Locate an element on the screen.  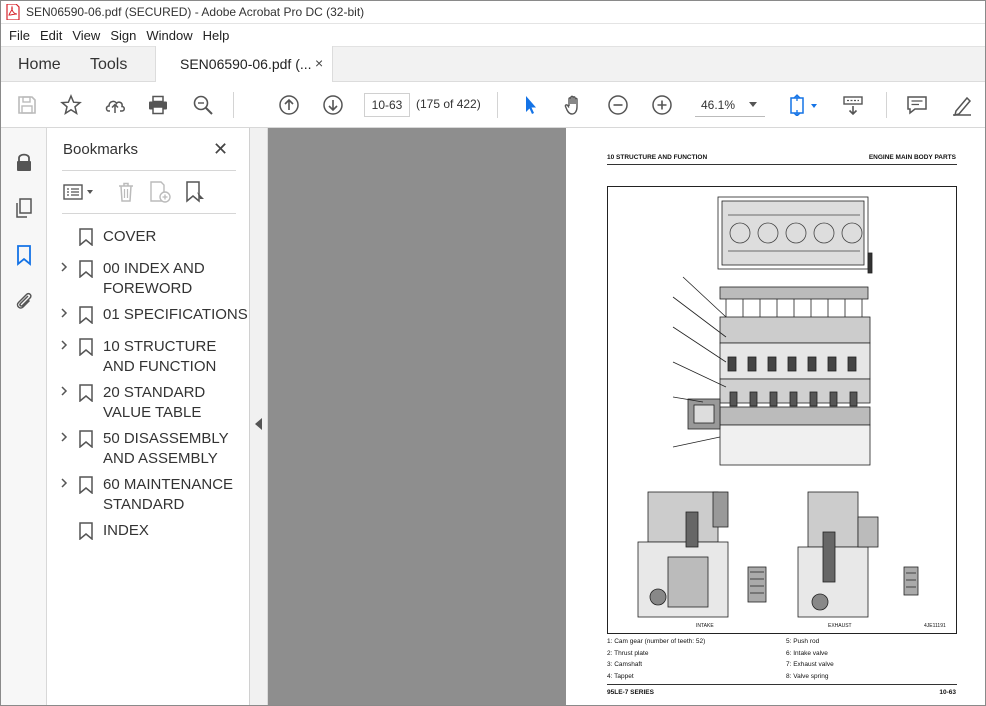
tab-home: Home is located at coordinates (39, 65).